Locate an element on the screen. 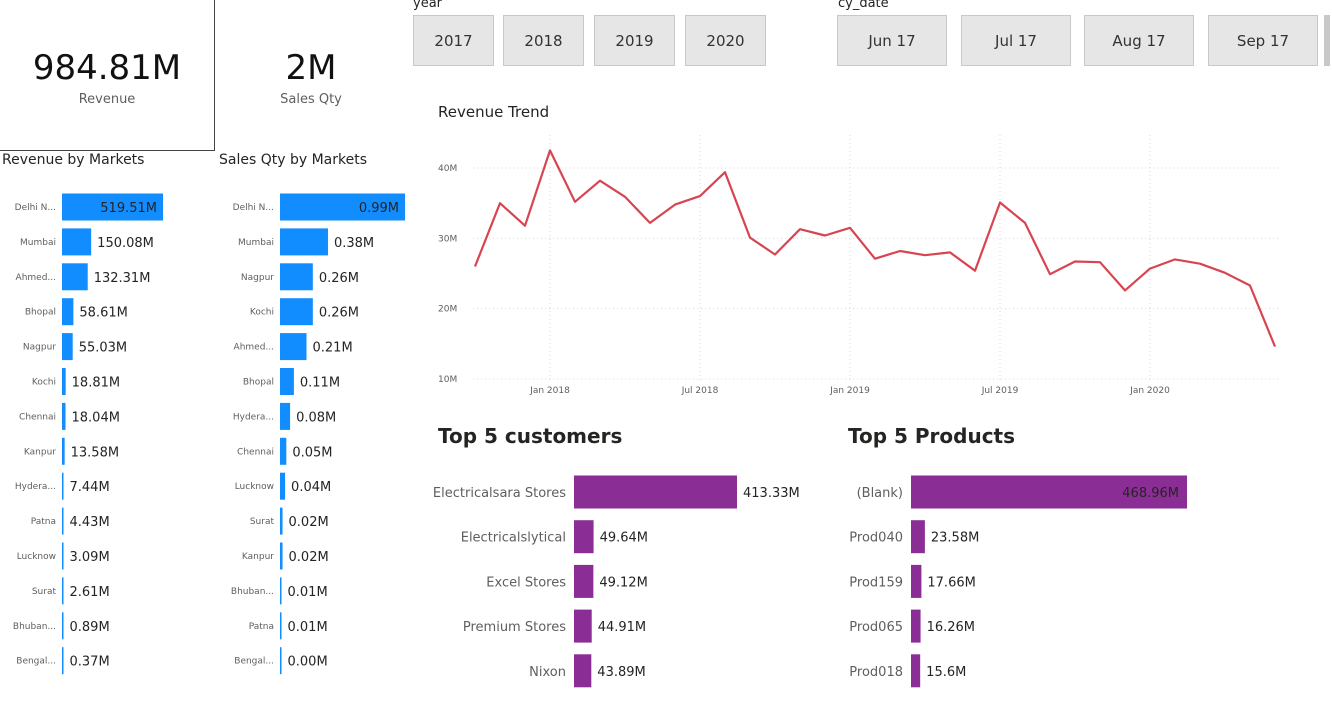  slicer-scrollbar is located at coordinates (1327, 40).